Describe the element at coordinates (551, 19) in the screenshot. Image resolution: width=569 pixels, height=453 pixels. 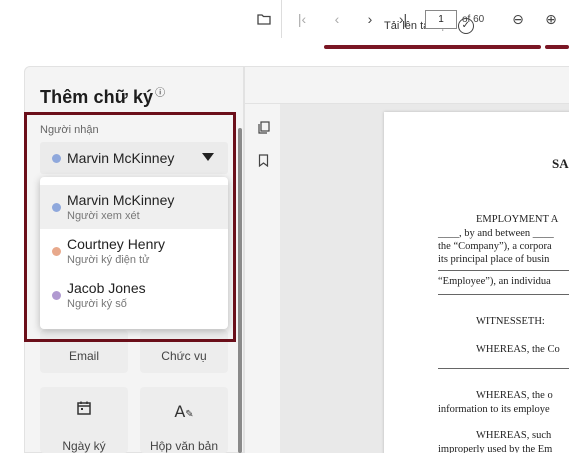
I see `zoom-in-icon: ⊕` at that location.